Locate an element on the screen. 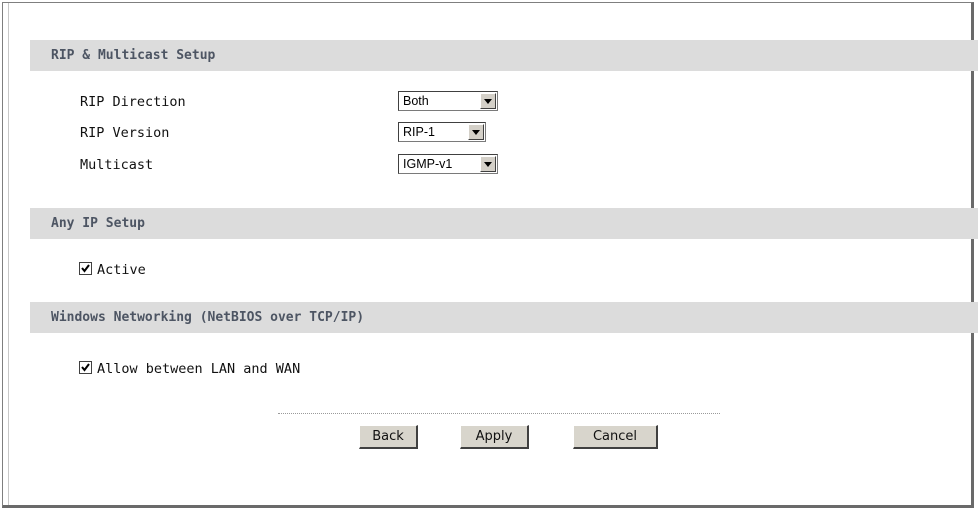 This screenshot has width=980, height=514. section-header-rip-multicast: RIP & Multicast Setup is located at coordinates (504, 55).